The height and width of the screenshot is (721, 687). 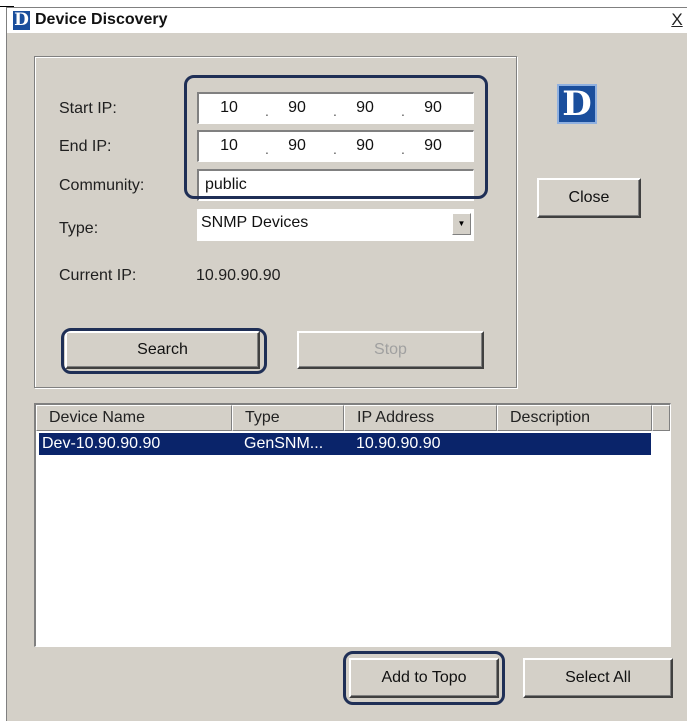 I want to click on select-all-button: Select All, so click(x=598, y=678).